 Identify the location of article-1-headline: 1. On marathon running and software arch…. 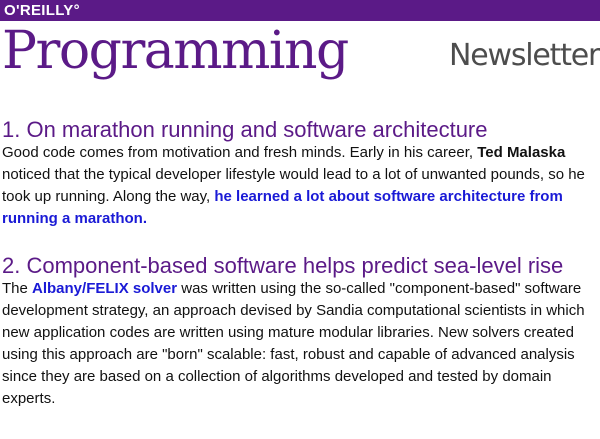
(245, 129).